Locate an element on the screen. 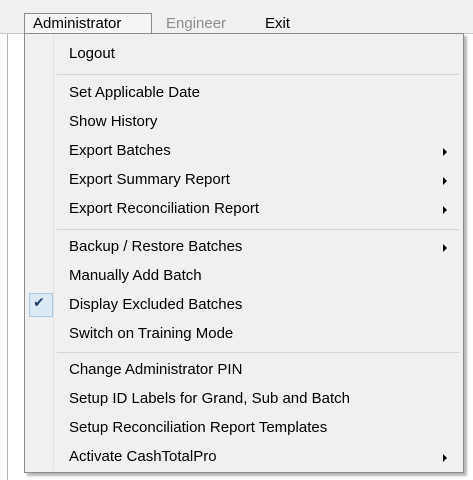 The height and width of the screenshot is (480, 473). menu-item-label: Export Reconciliation Report is located at coordinates (164, 208).